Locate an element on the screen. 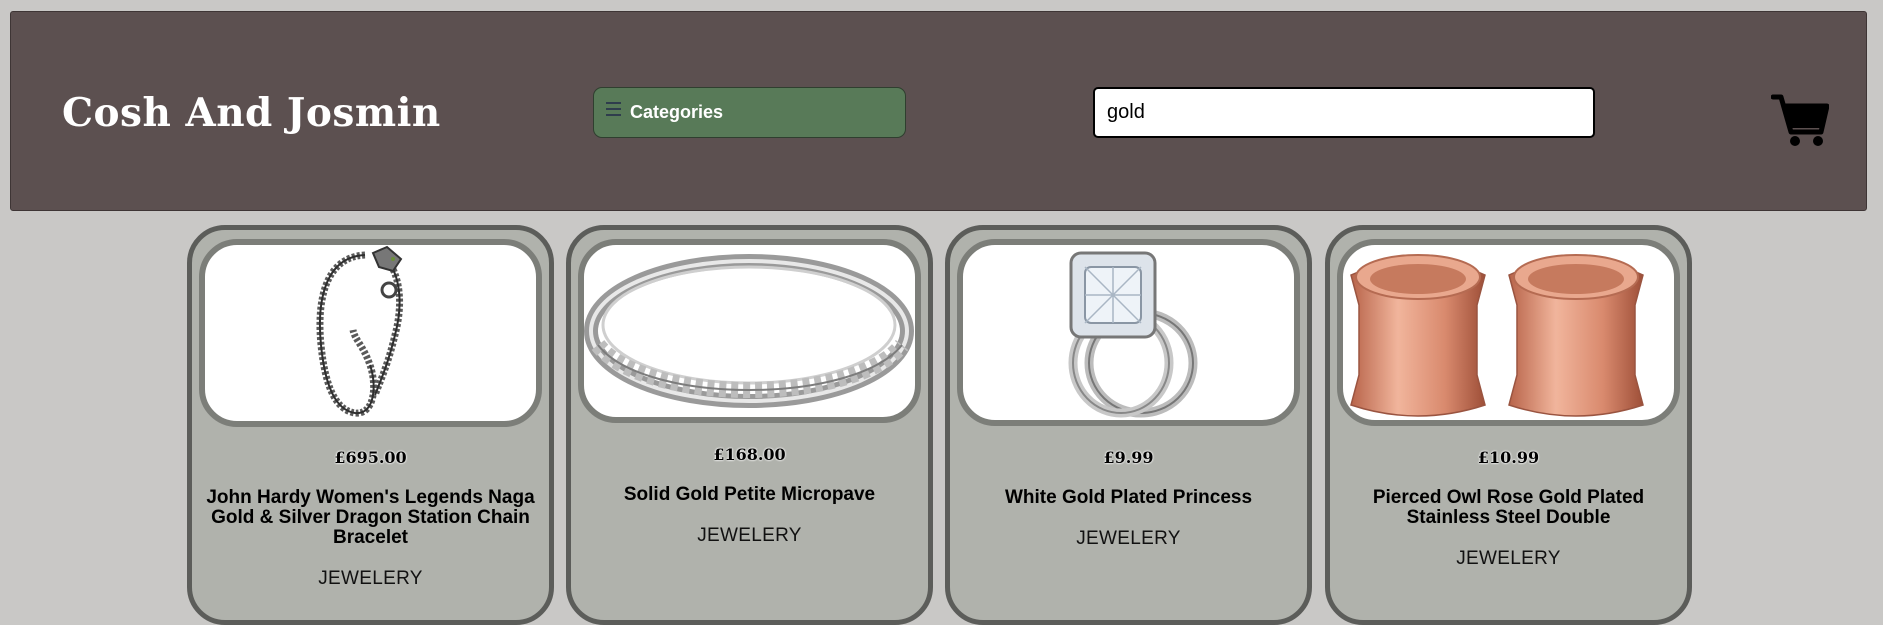  product-price: £10.99 is located at coordinates (1508, 457).